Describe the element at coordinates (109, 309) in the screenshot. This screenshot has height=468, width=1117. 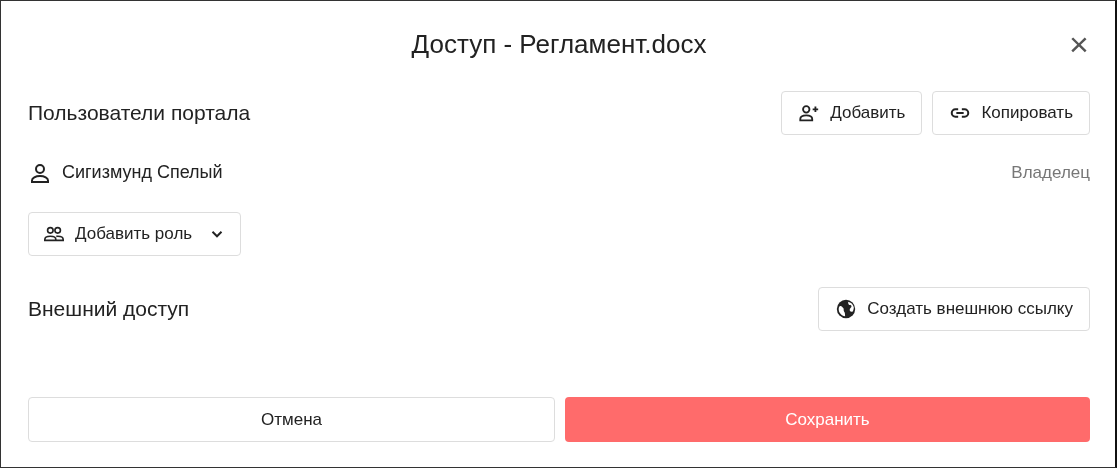
I see `section-heading: Внешний доступ` at that location.